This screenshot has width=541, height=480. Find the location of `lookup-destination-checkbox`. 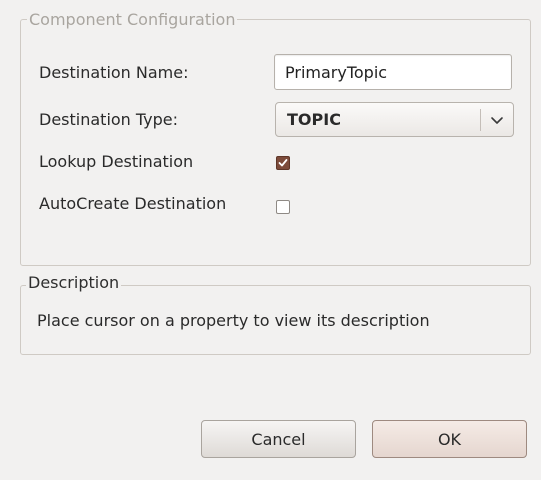

lookup-destination-checkbox is located at coordinates (283, 163).